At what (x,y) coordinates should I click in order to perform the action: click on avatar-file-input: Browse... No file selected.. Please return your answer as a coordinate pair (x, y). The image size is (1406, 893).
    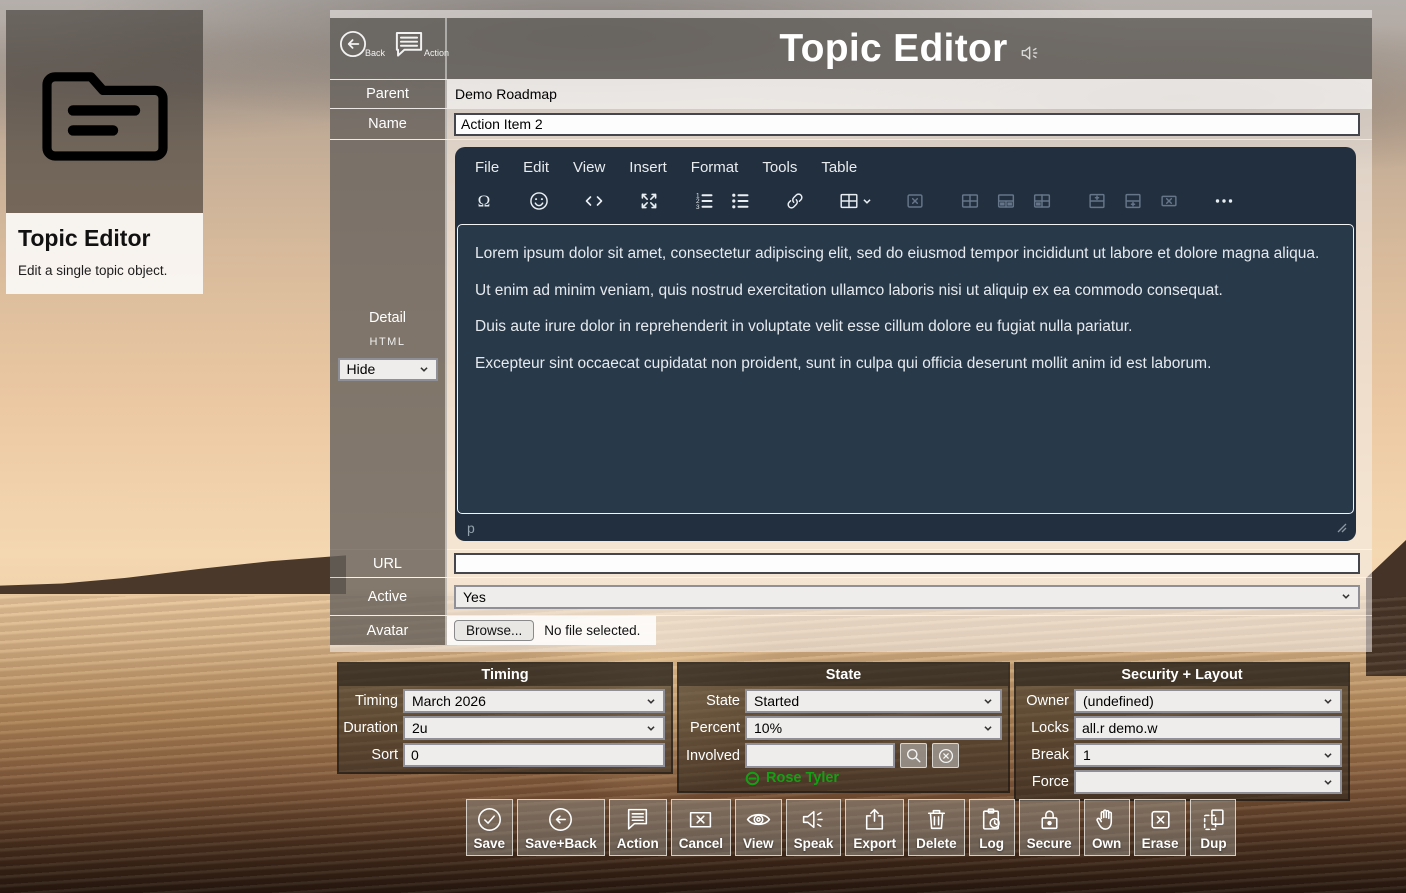
    Looking at the image, I should click on (552, 630).